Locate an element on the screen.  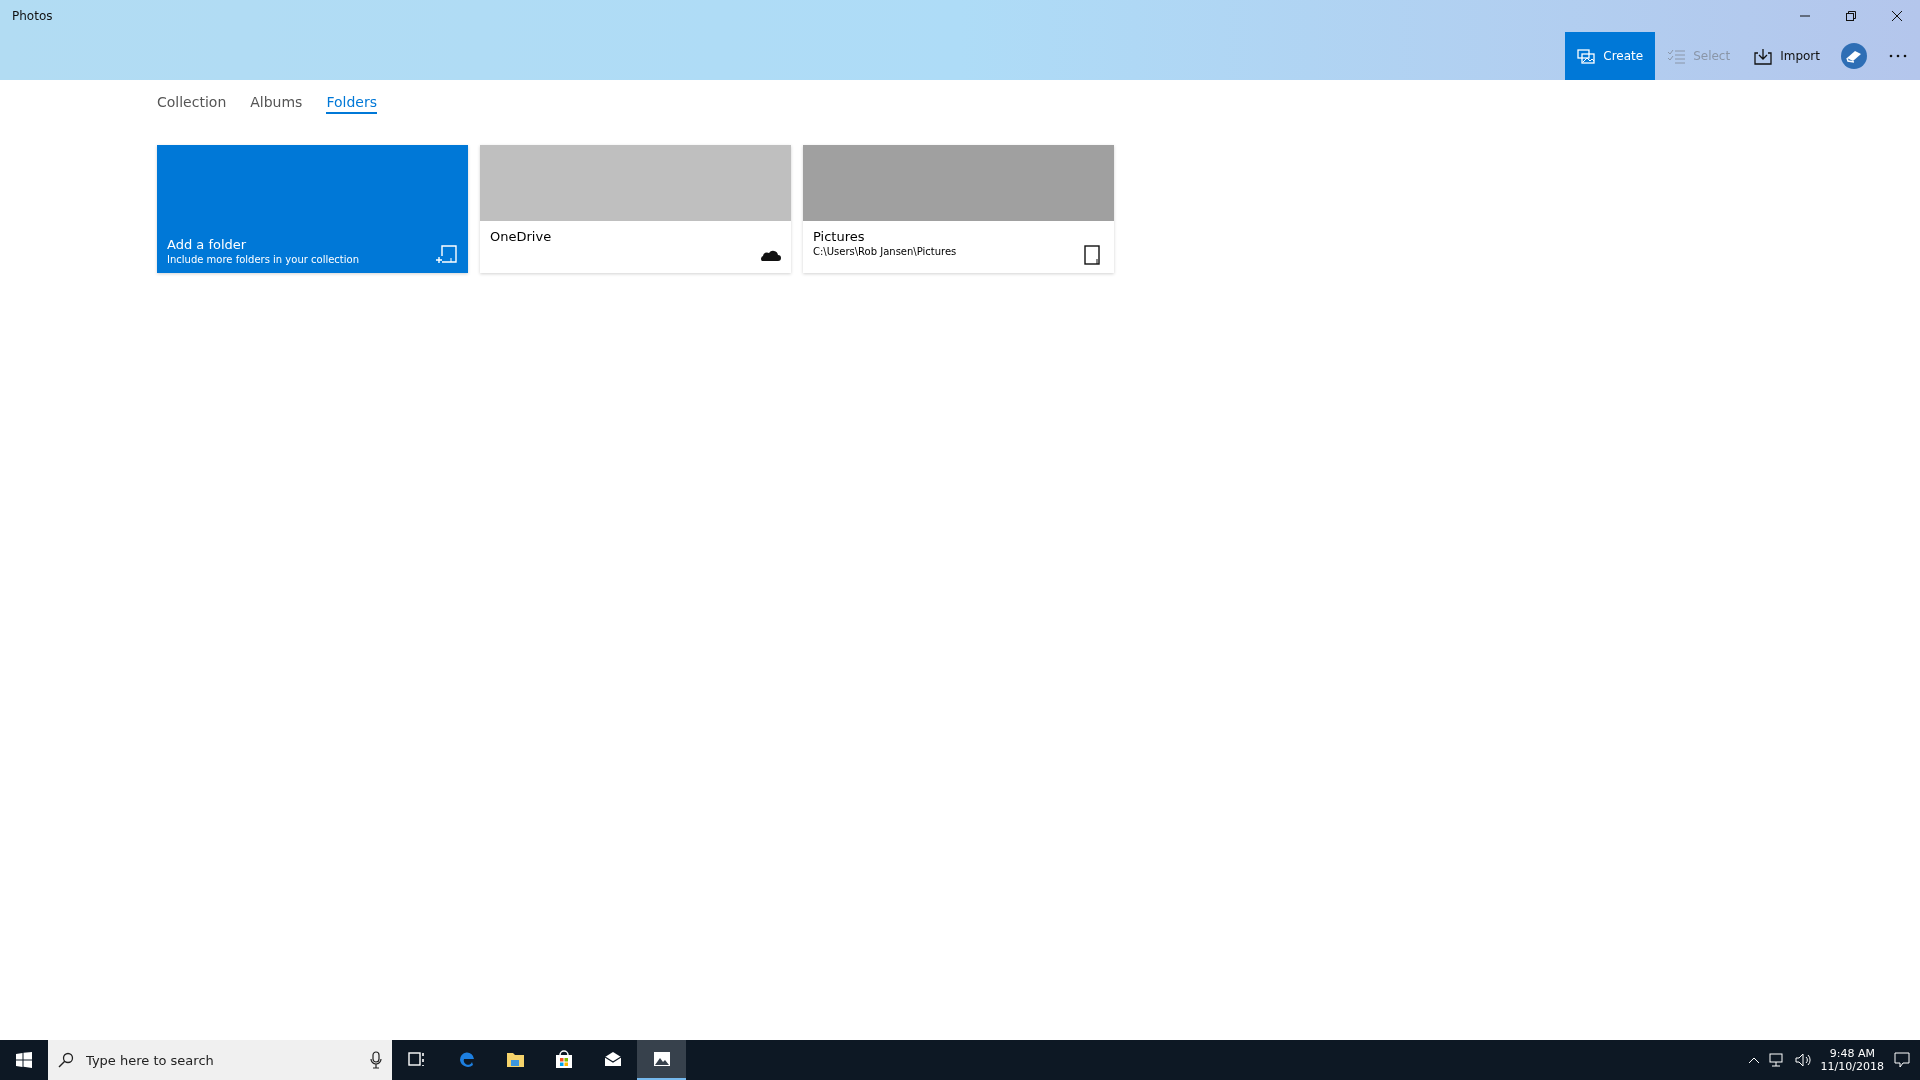
tab: Albums is located at coordinates (276, 104).